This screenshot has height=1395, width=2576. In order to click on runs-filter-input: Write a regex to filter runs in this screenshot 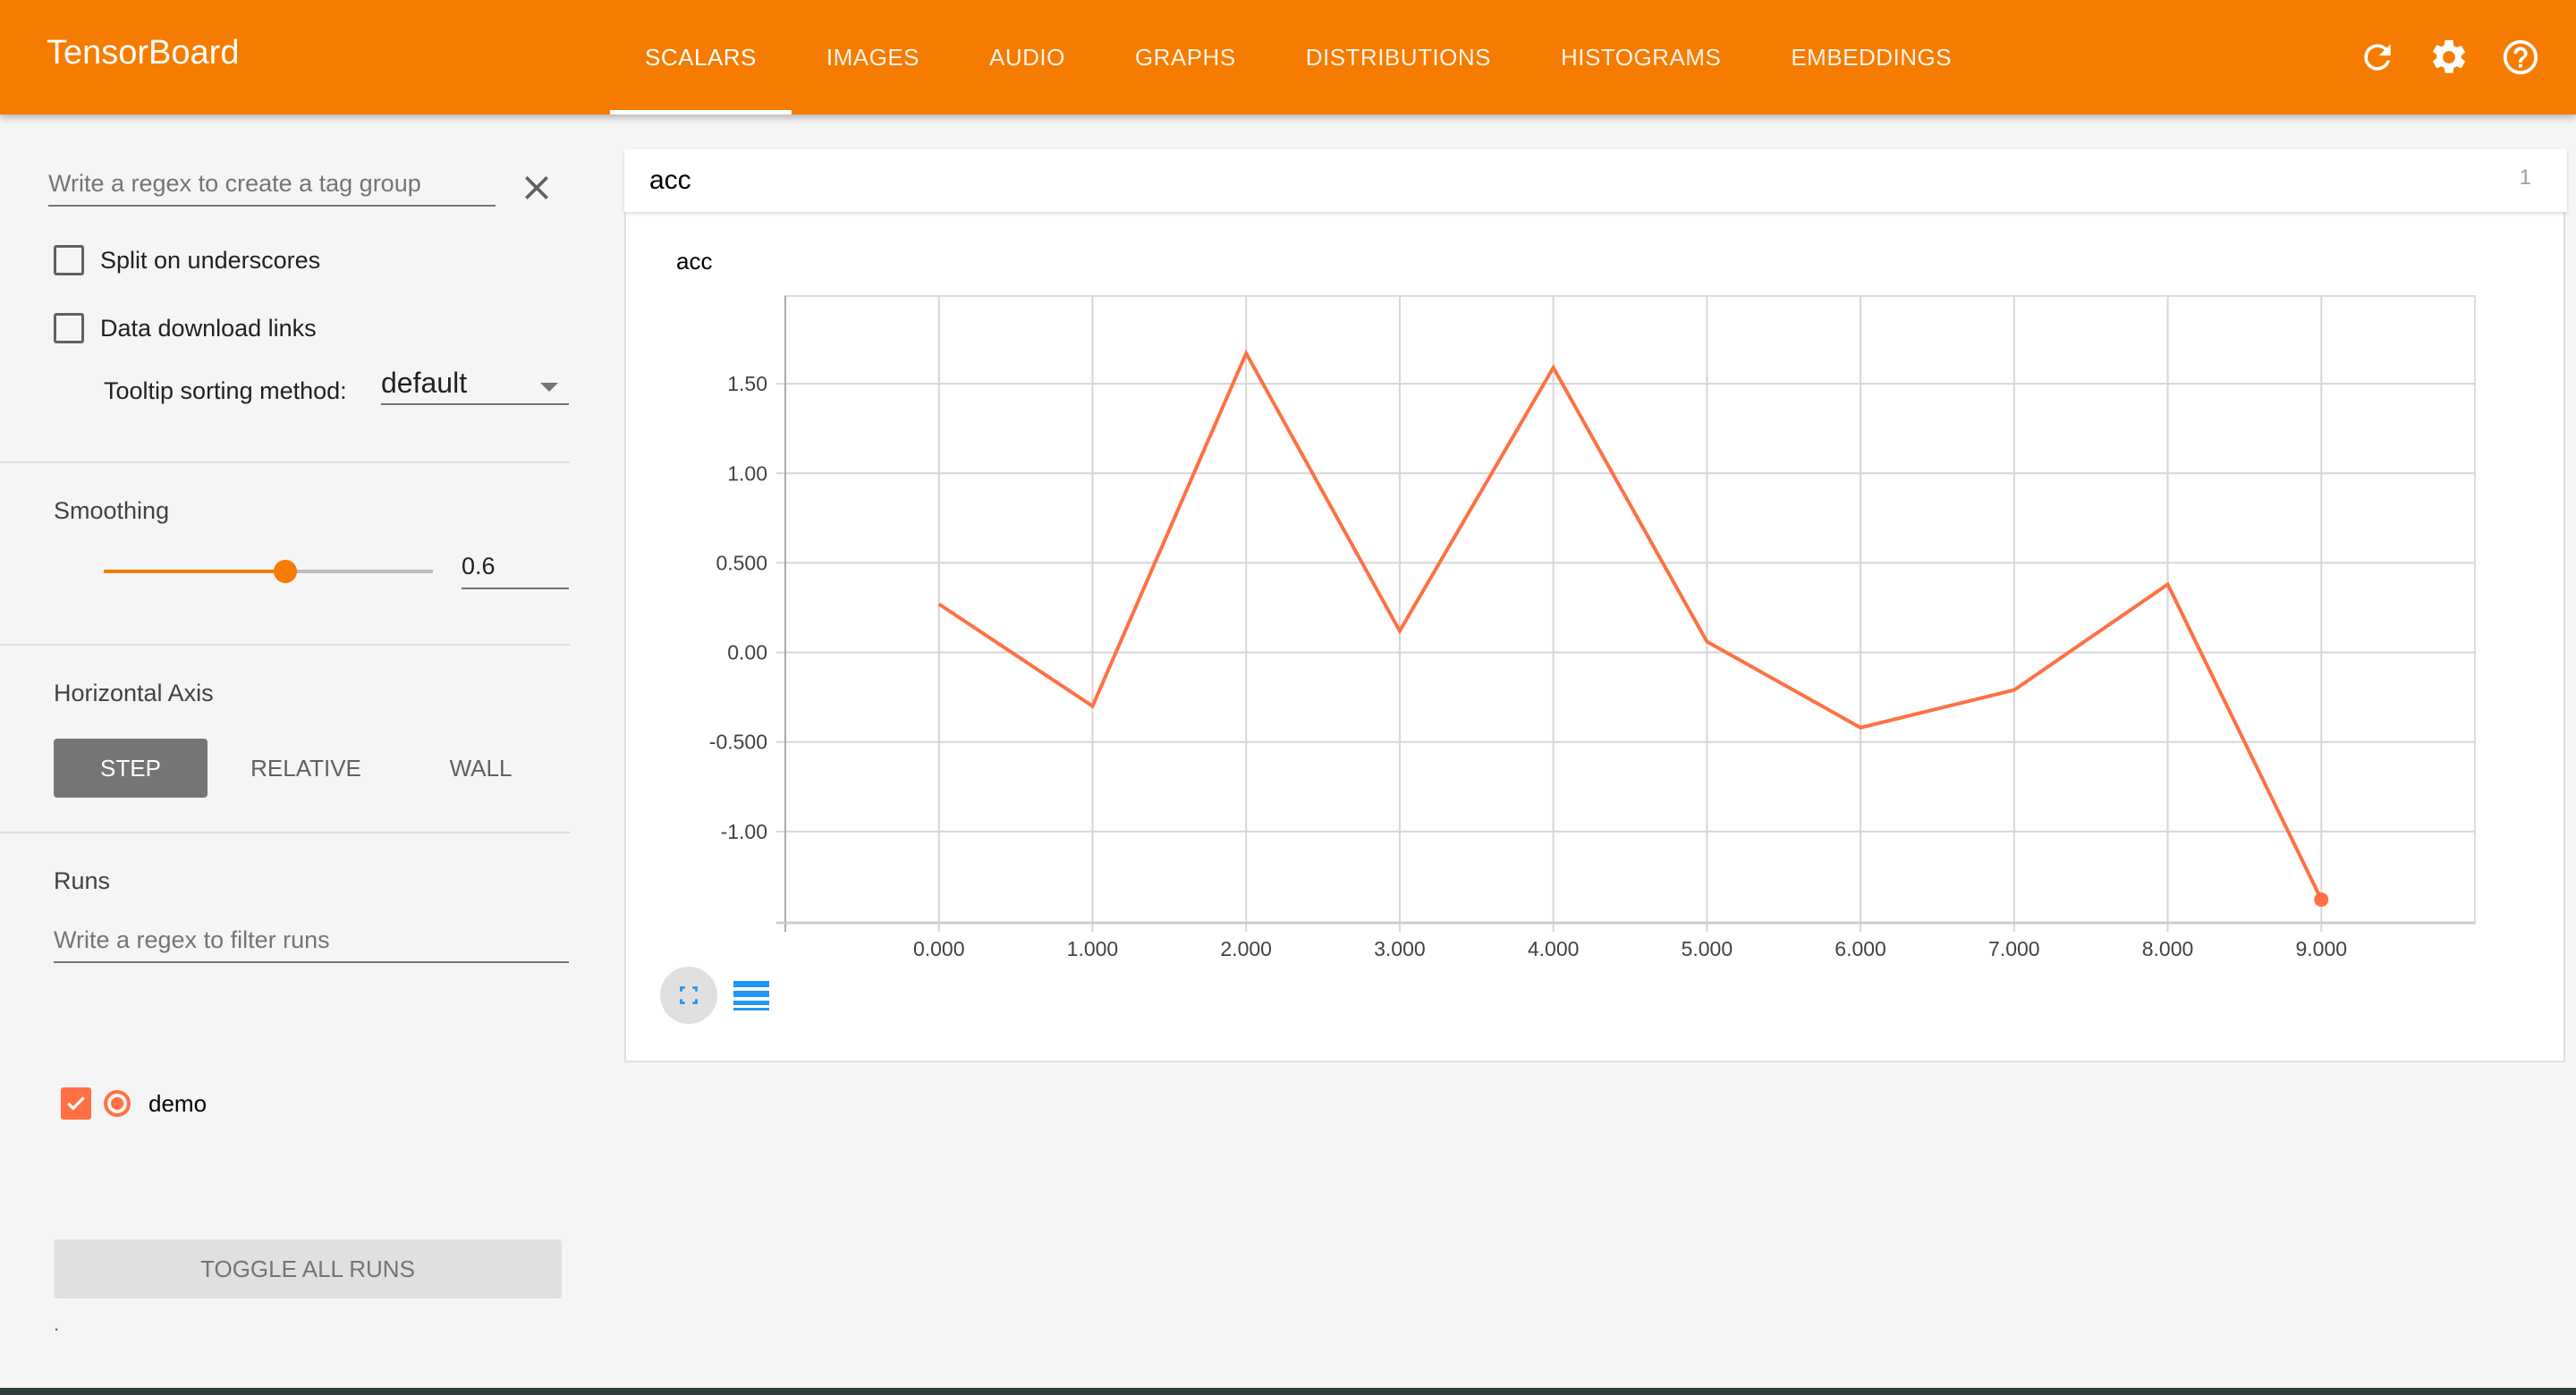, I will do `click(311, 944)`.